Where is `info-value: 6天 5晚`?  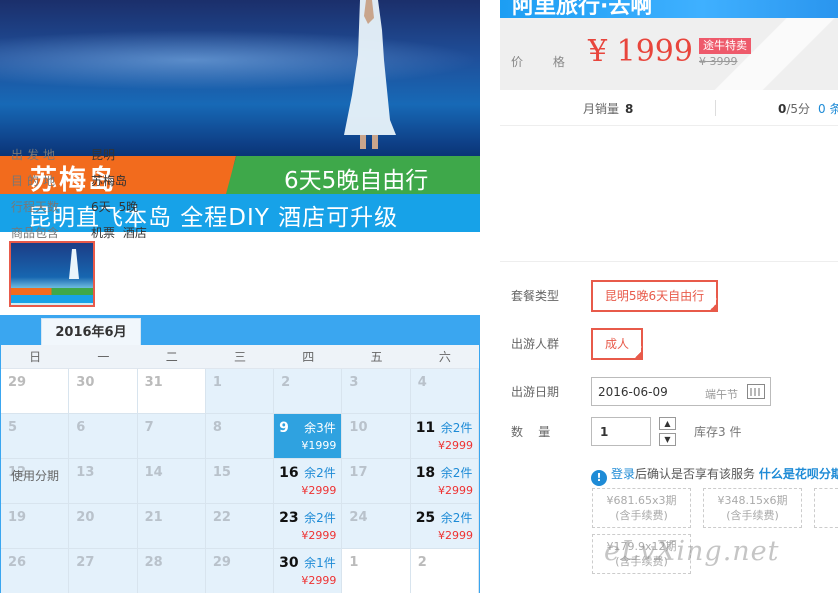 info-value: 6天 5晚 is located at coordinates (115, 207).